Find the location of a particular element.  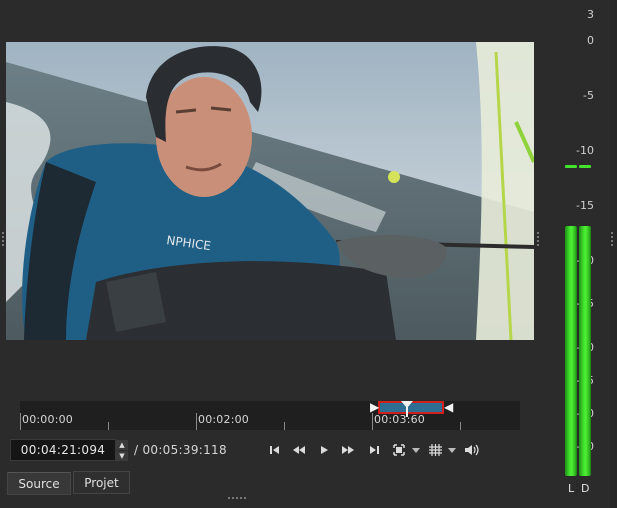

ruler-label: 00:03:60 is located at coordinates (400, 419).